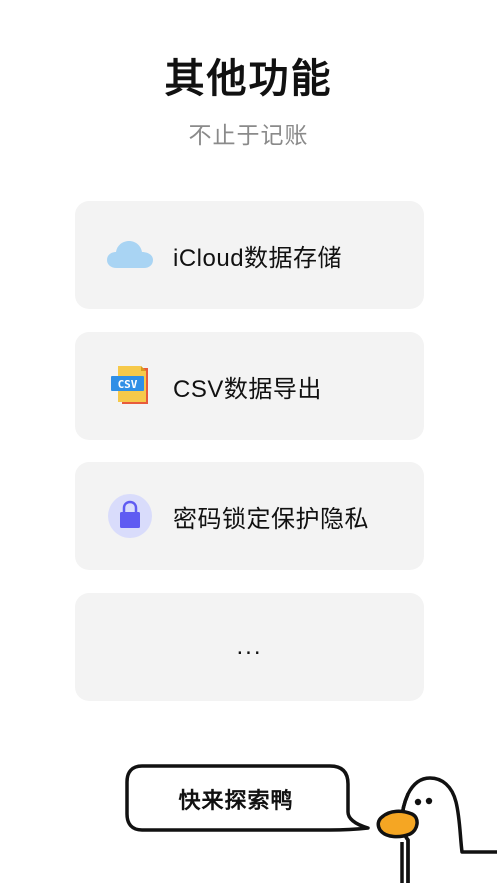 The height and width of the screenshot is (883, 497). I want to click on feature-label: iCloud数据存储, so click(258, 258).